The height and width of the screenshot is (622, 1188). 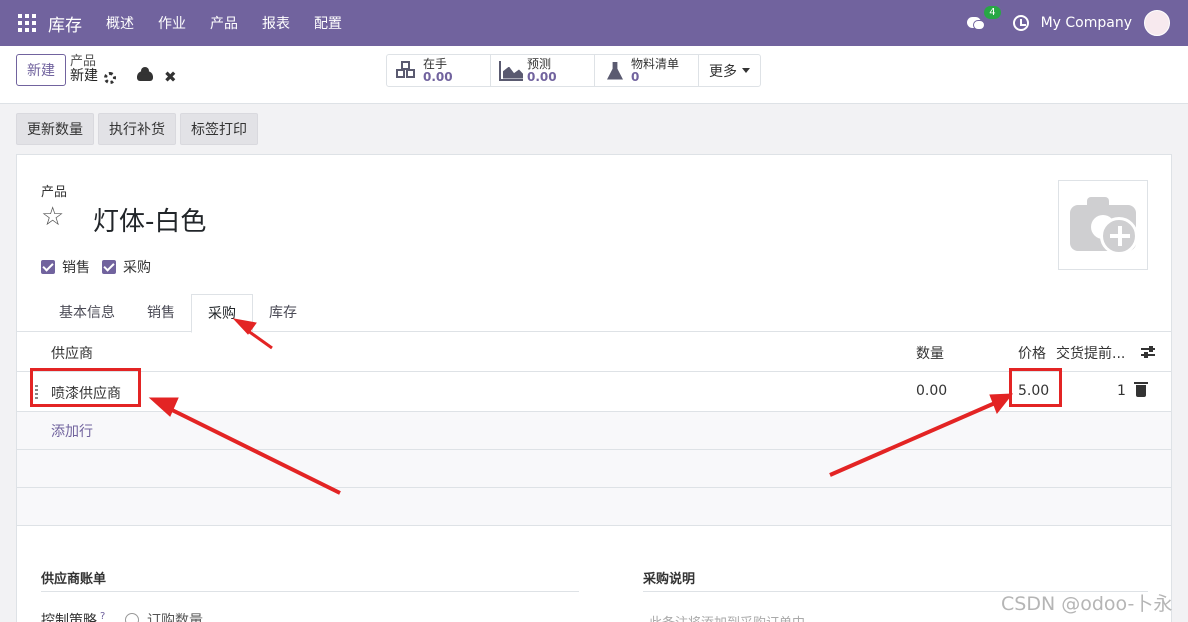 What do you see at coordinates (1157, 23) in the screenshot?
I see `user-avatar` at bounding box center [1157, 23].